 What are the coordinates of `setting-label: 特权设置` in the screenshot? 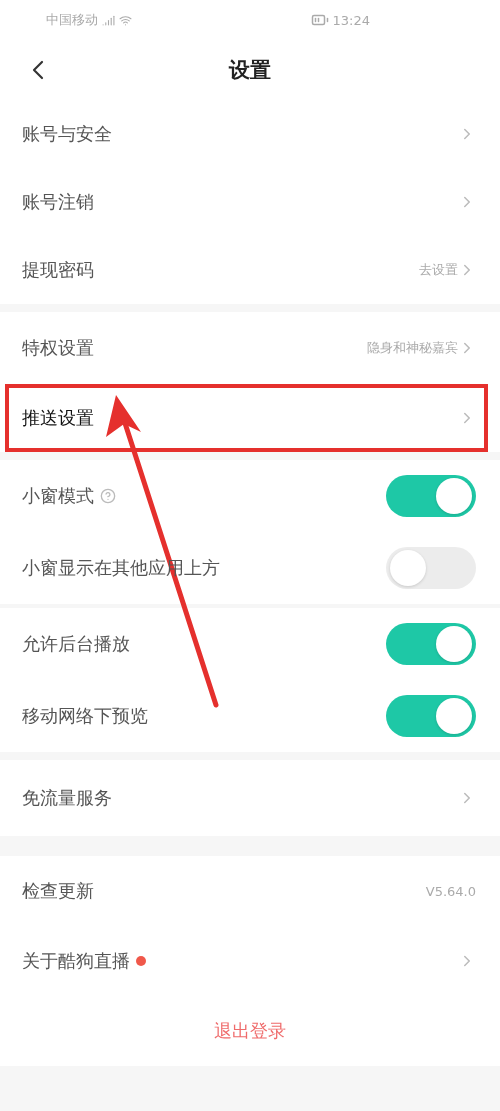 It's located at (58, 348).